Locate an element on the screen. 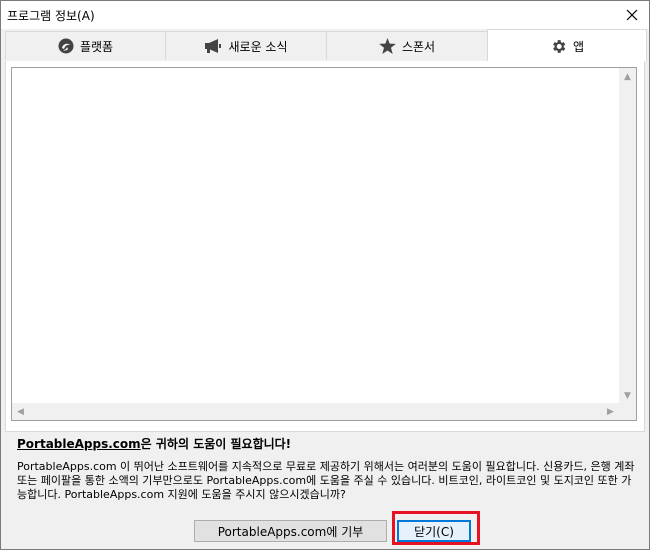 The image size is (650, 550). portableapps-link: PortableApps.com is located at coordinates (79, 444).